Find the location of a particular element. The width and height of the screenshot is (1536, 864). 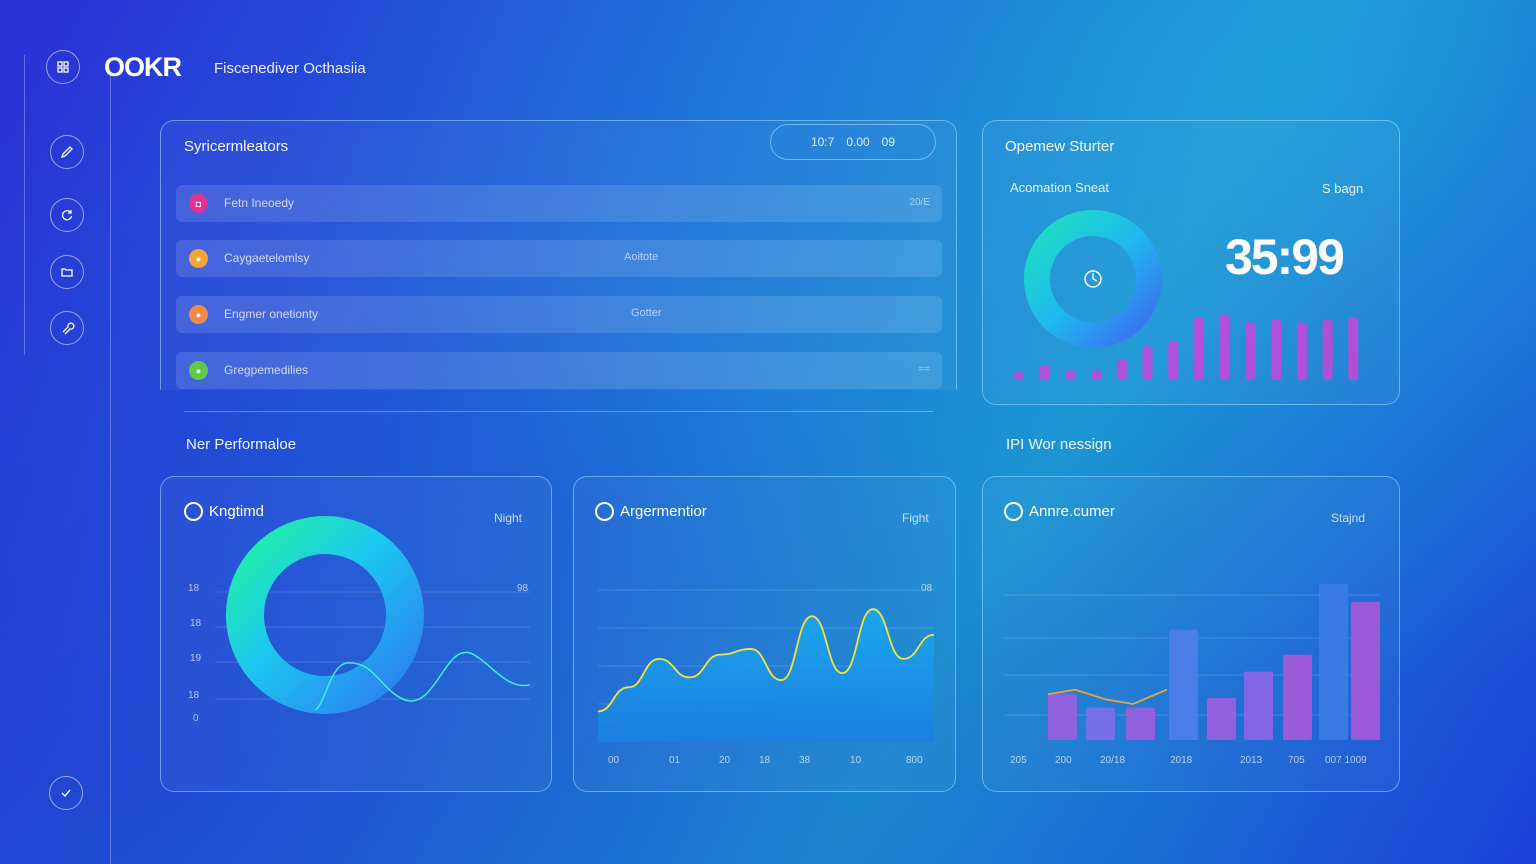

card-bars-header: Annre.cumer is located at coordinates (1059, 511).